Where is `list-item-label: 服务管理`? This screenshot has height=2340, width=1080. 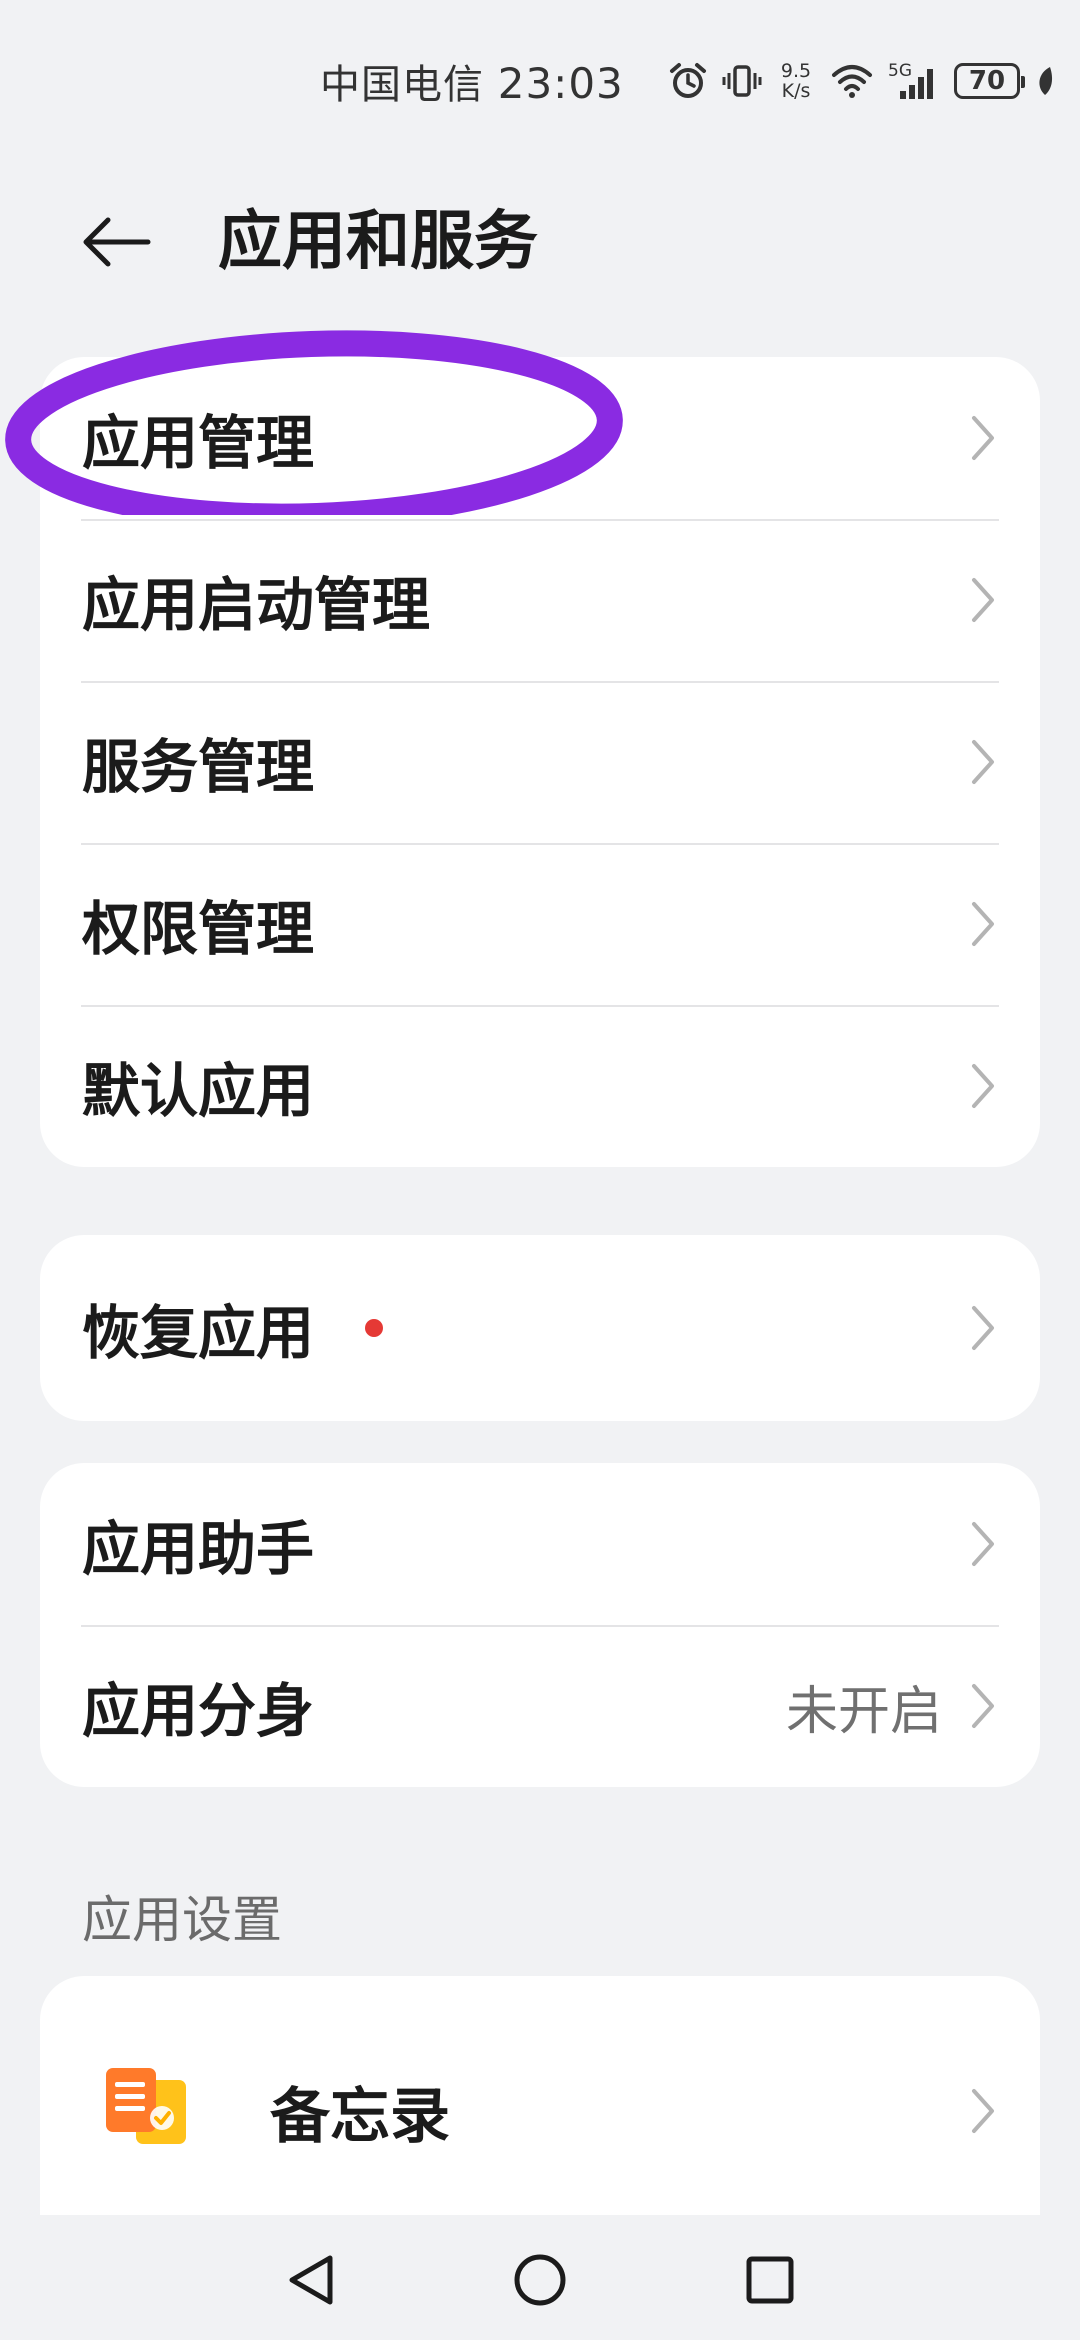
list-item-label: 服务管理 is located at coordinates (198, 767).